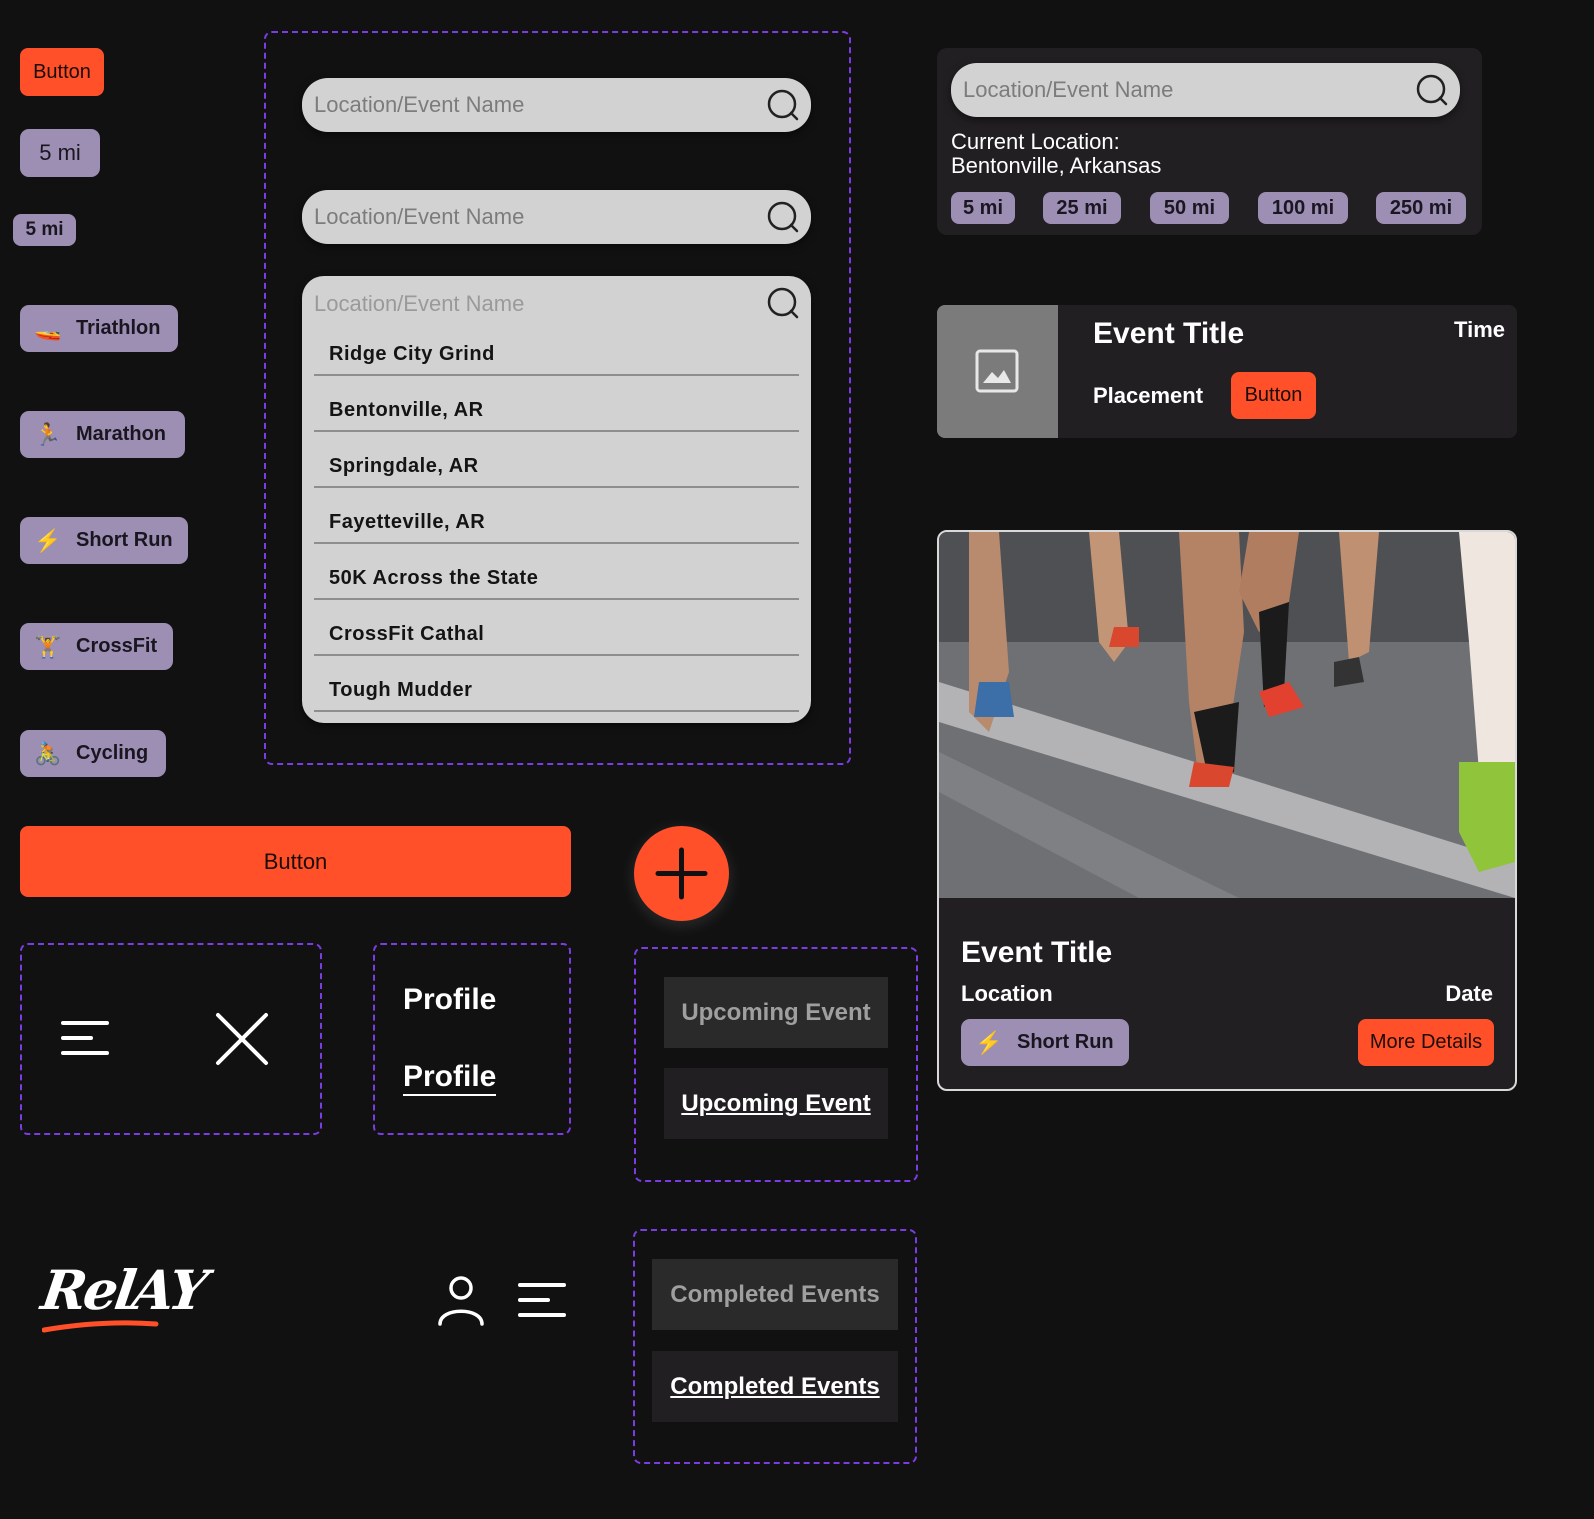  Describe the element at coordinates (60, 153) in the screenshot. I see `distance-chip-large: 5 mi` at that location.